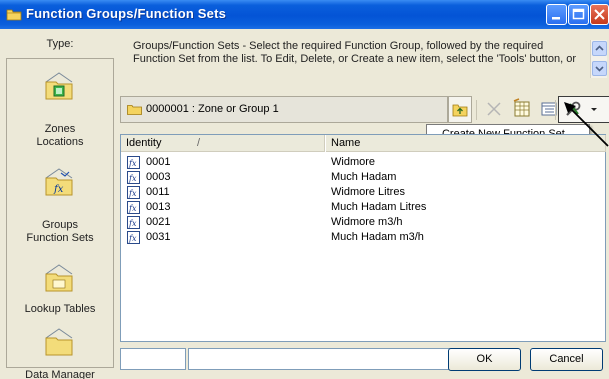  What do you see at coordinates (60, 231) in the screenshot?
I see `type-item-label: Groups Function Sets` at bounding box center [60, 231].